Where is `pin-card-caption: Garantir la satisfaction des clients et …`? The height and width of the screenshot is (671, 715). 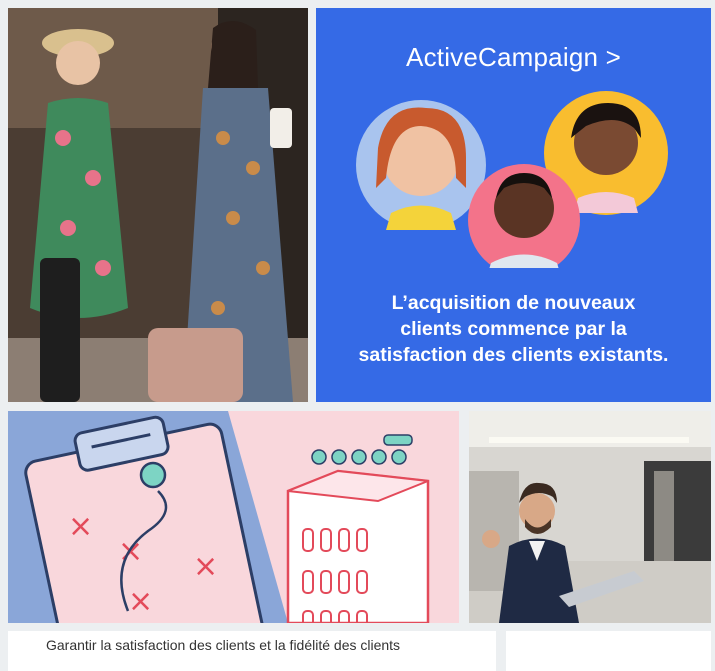
pin-card-caption: Garantir la satisfaction des clients et … is located at coordinates (252, 651).